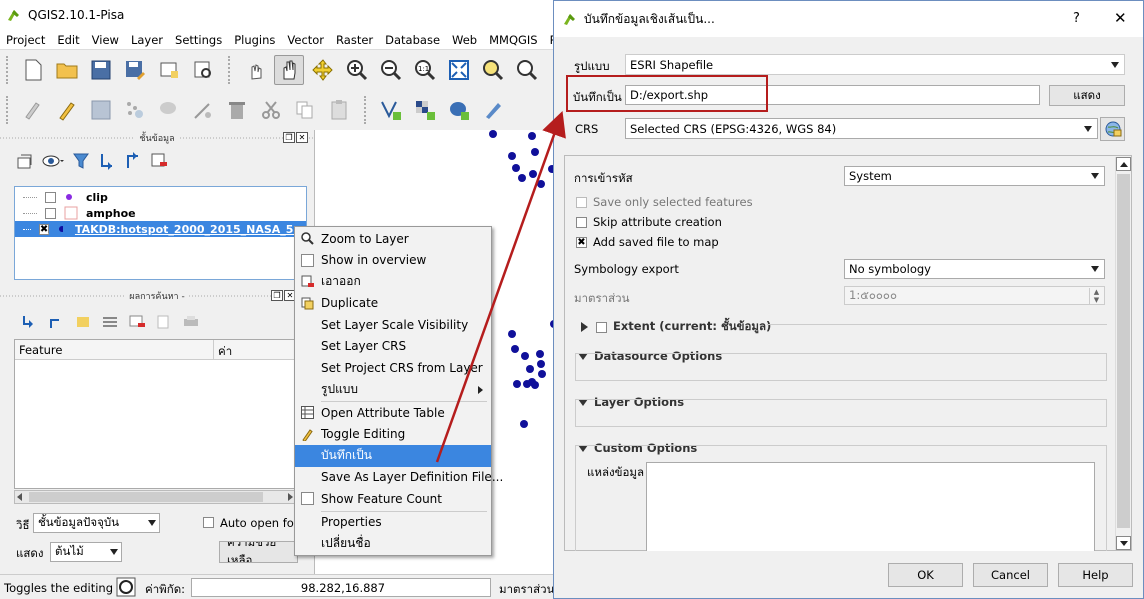 This screenshot has width=1144, height=599. I want to click on delete-selected-icon, so click(237, 110).